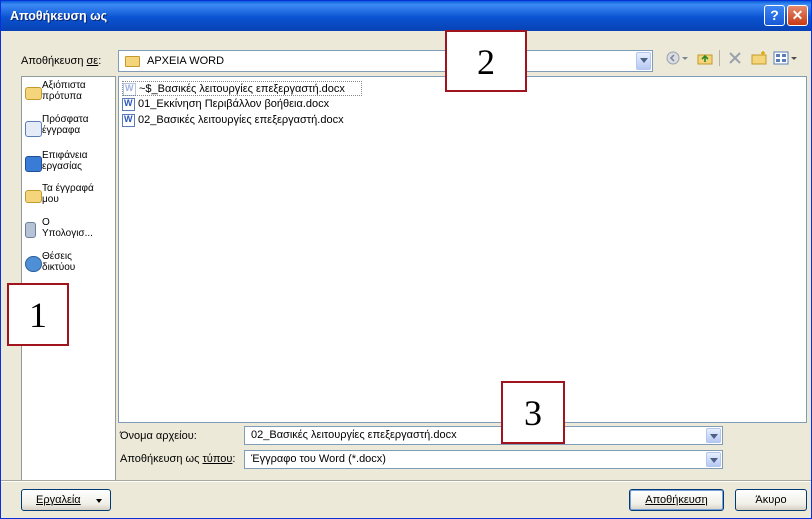  I want to click on save-in-label: Αποθήκευση σε:, so click(61, 61).